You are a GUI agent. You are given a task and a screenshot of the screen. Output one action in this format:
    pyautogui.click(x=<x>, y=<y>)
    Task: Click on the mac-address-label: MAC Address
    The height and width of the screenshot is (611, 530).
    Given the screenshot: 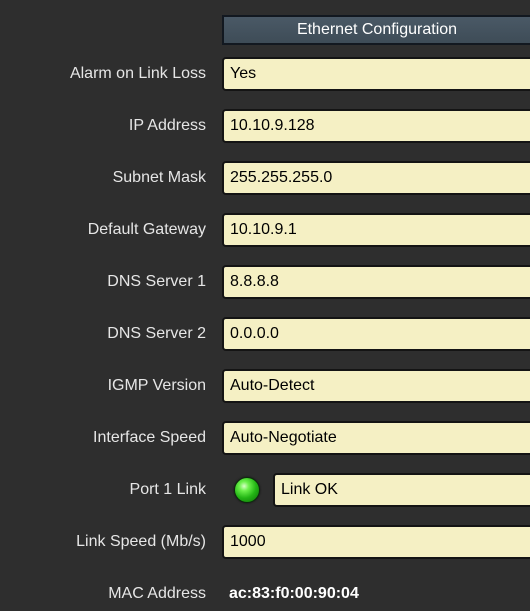 What is the action you would take?
    pyautogui.click(x=157, y=593)
    